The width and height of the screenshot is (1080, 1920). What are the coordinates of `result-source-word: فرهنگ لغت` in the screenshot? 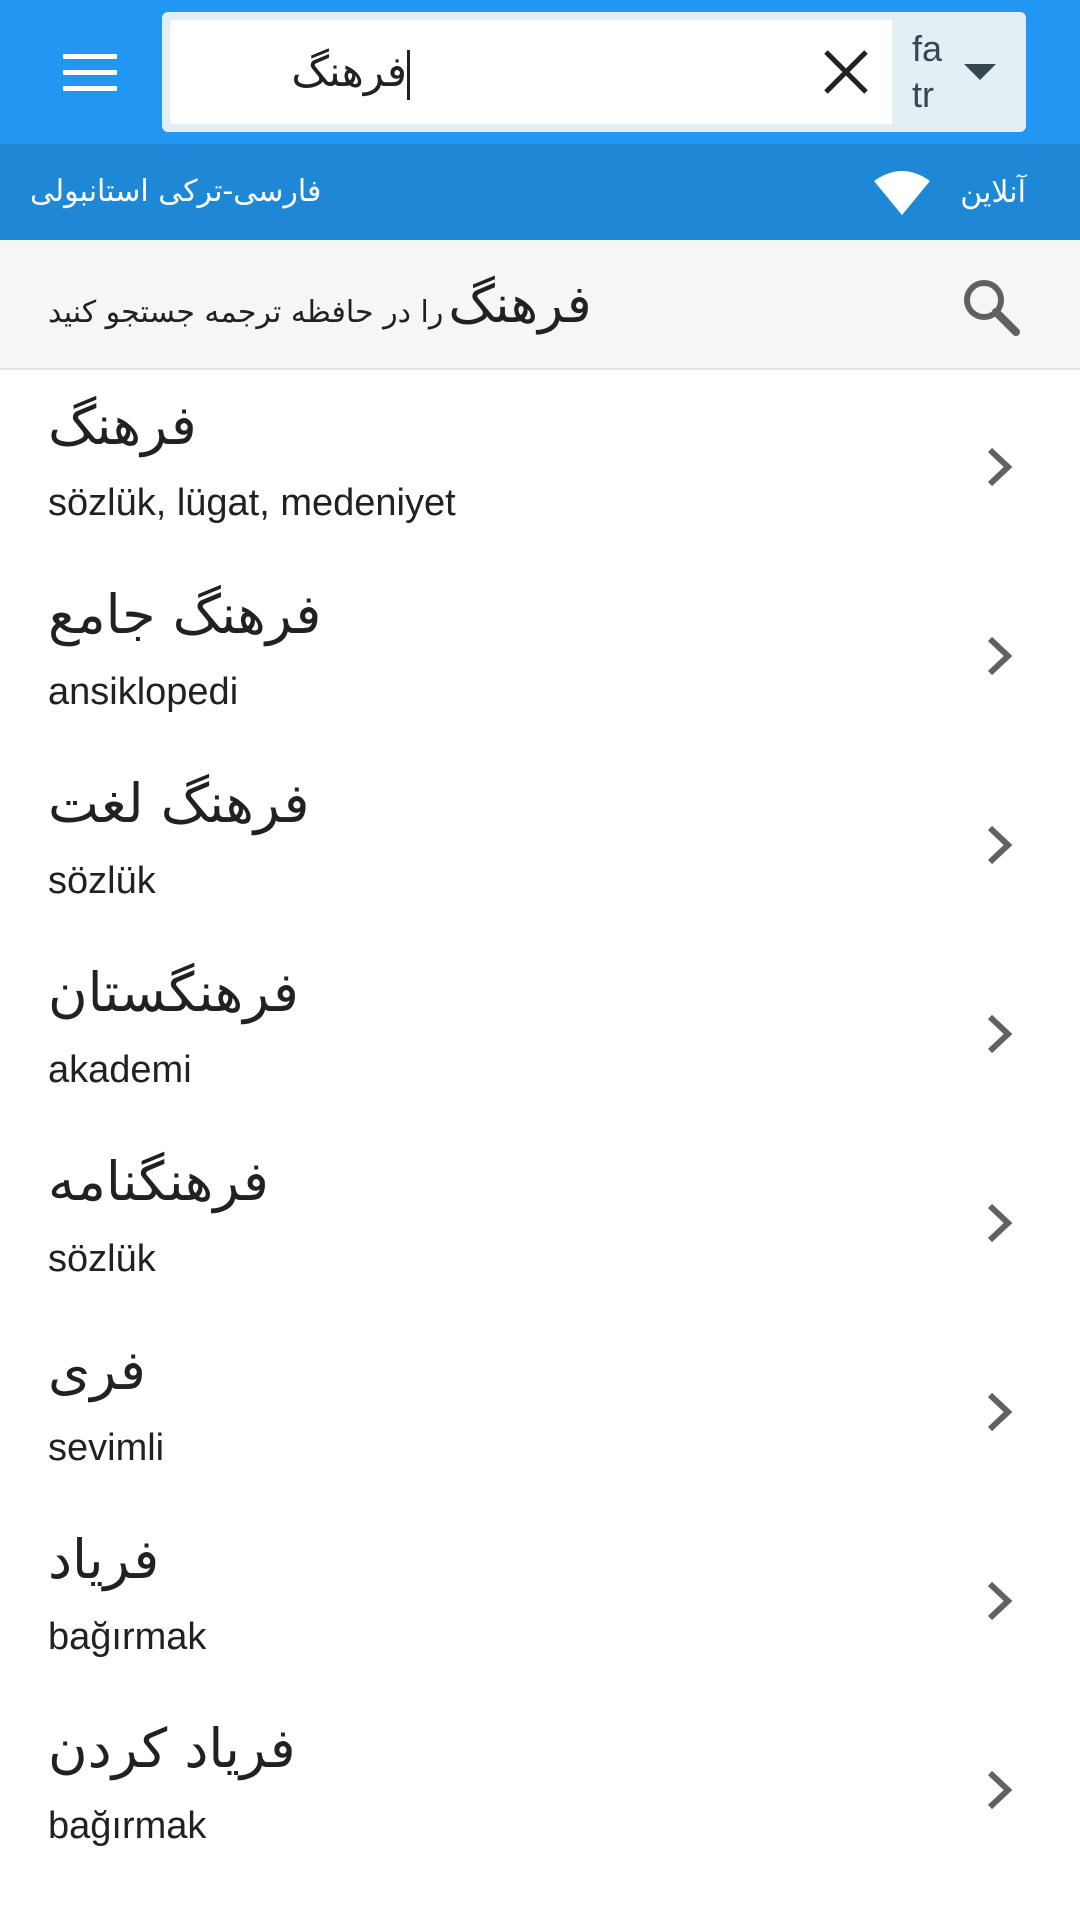 It's located at (179, 803).